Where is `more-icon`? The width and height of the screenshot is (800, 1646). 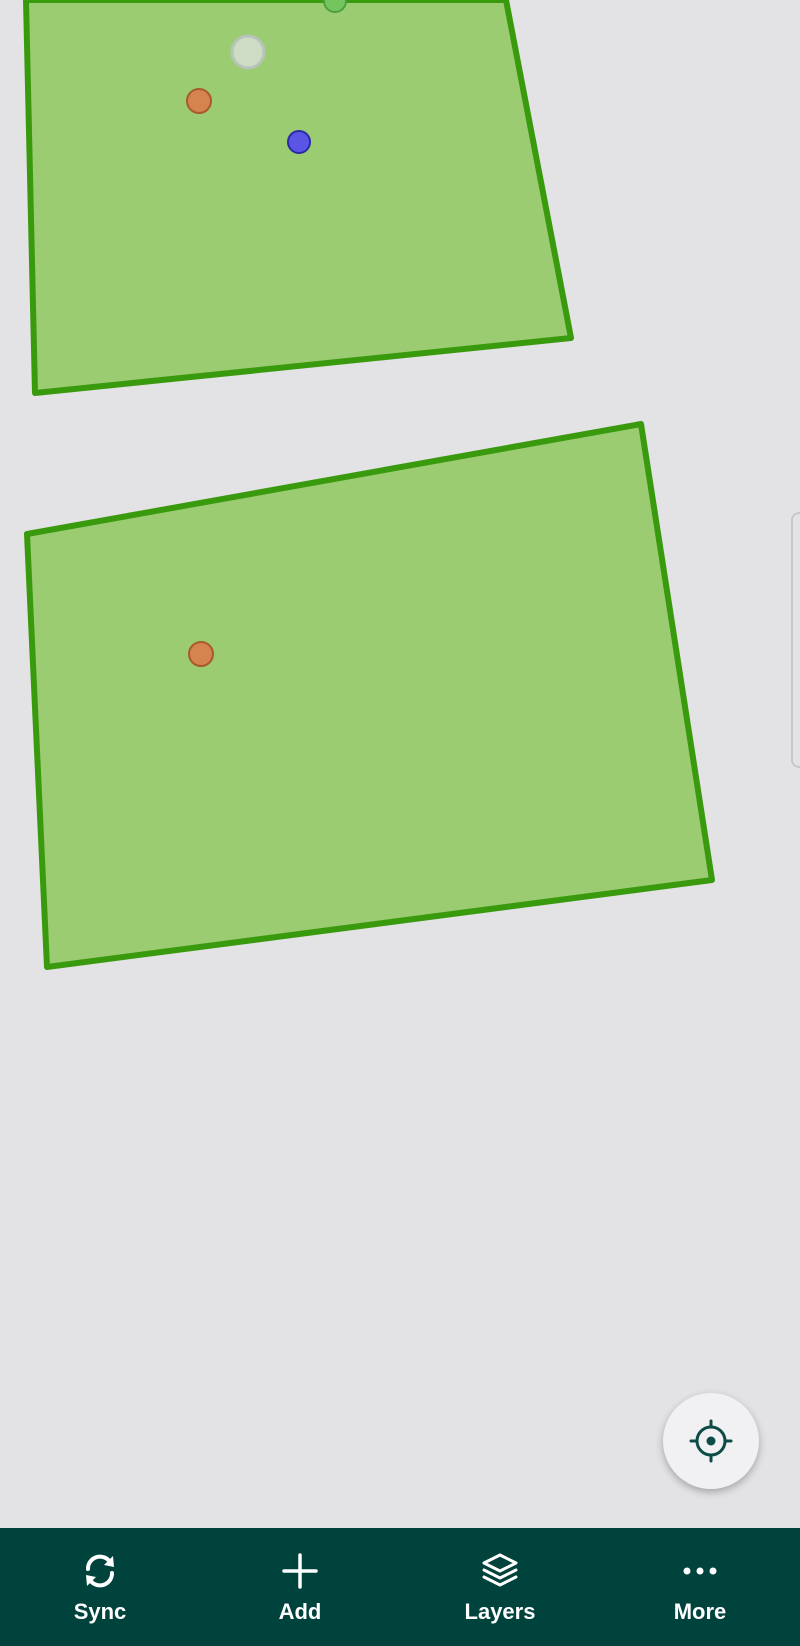
more-icon is located at coordinates (700, 1571).